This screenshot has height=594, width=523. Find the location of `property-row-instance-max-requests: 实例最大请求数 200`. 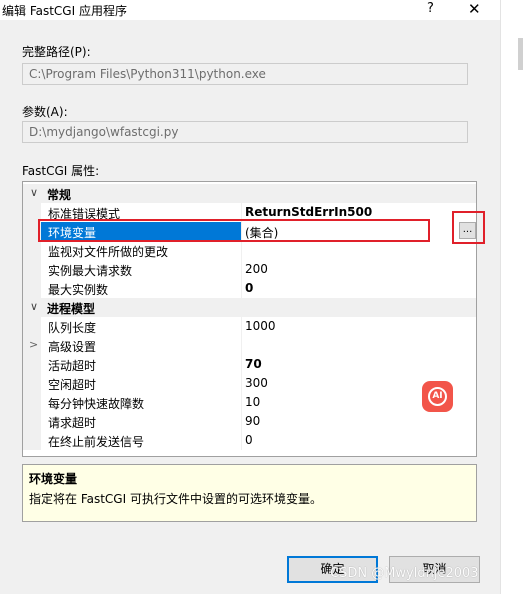

property-row-instance-max-requests: 实例最大请求数 200 is located at coordinates (249, 269).